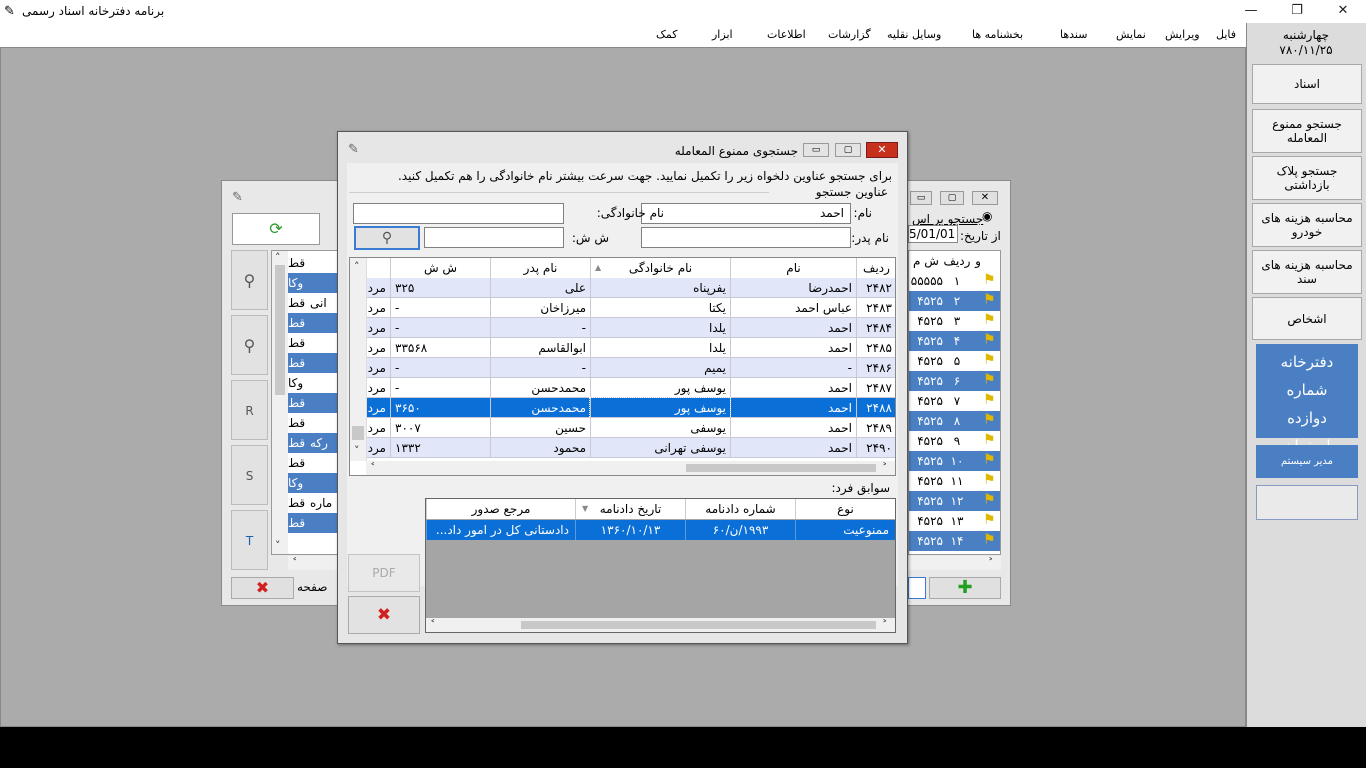 Image resolution: width=1366 pixels, height=768 pixels. I want to click on from-date-input: 5/01/01, so click(933, 234).